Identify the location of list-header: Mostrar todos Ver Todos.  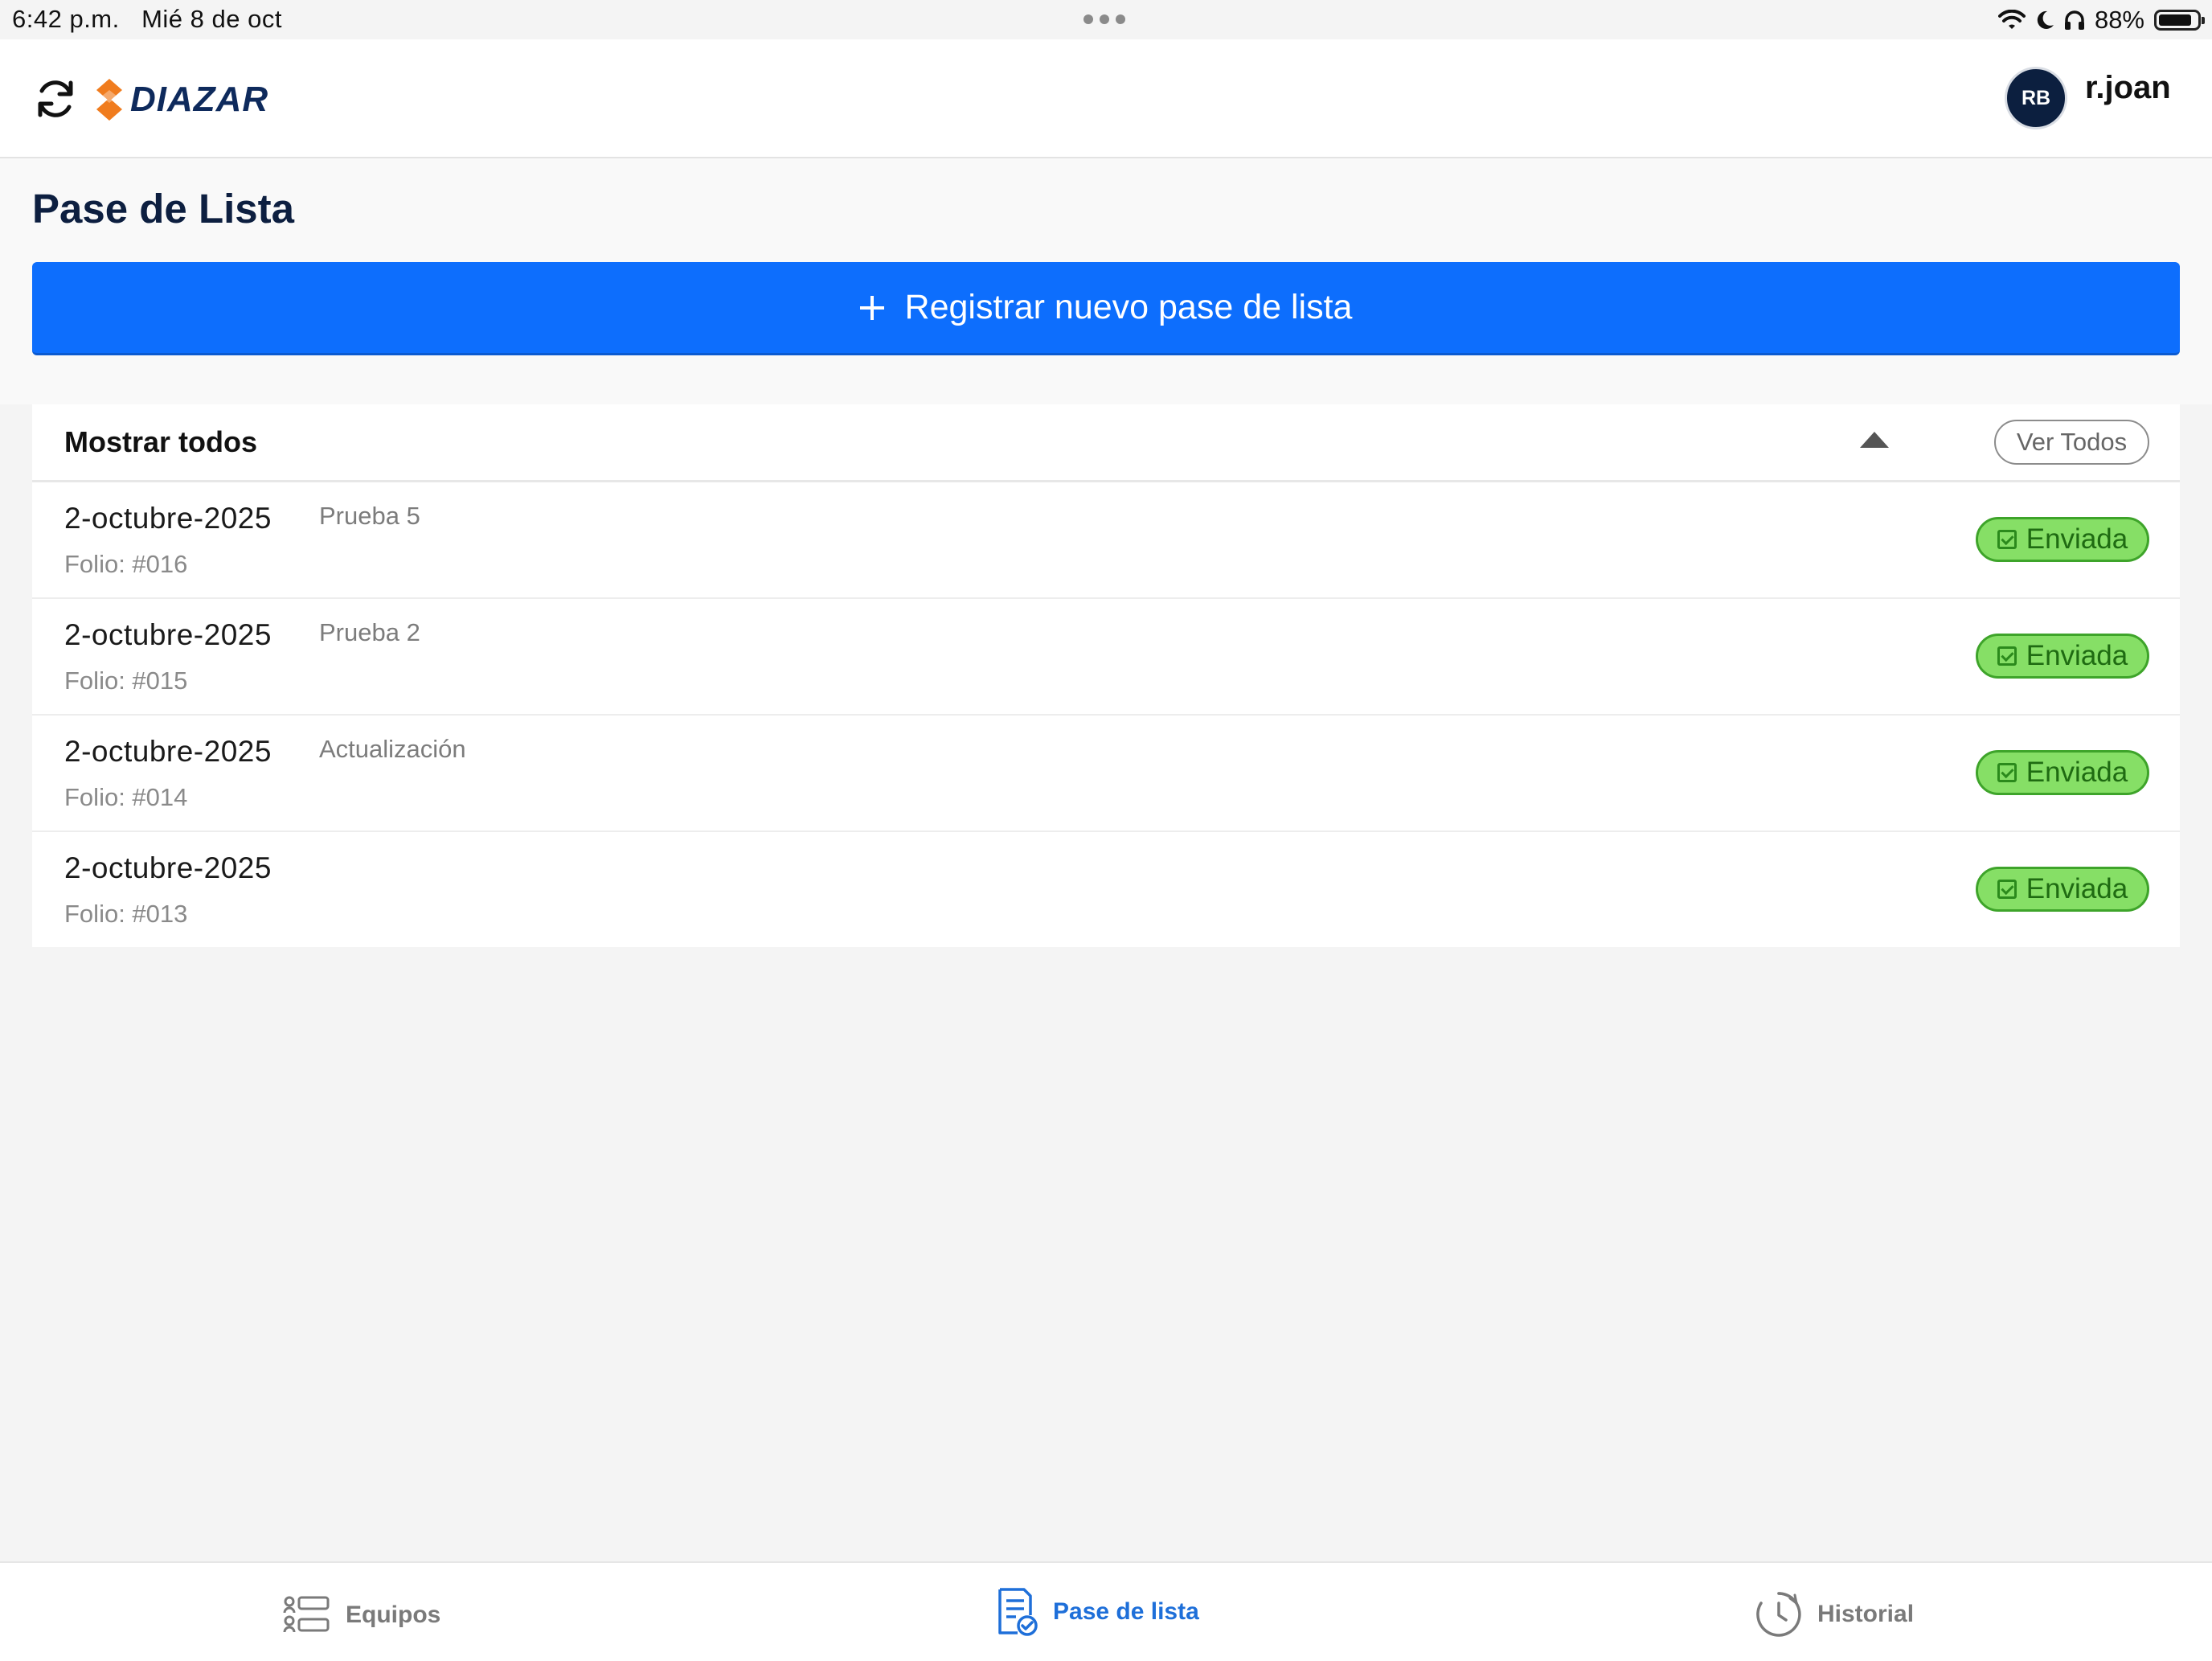
(1106, 443).